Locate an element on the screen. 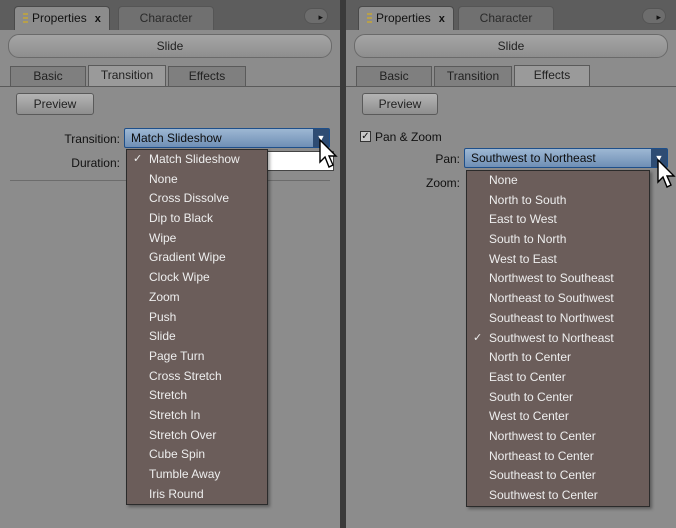 Image resolution: width=676 pixels, height=528 pixels. menu-item: East to West is located at coordinates (558, 220).